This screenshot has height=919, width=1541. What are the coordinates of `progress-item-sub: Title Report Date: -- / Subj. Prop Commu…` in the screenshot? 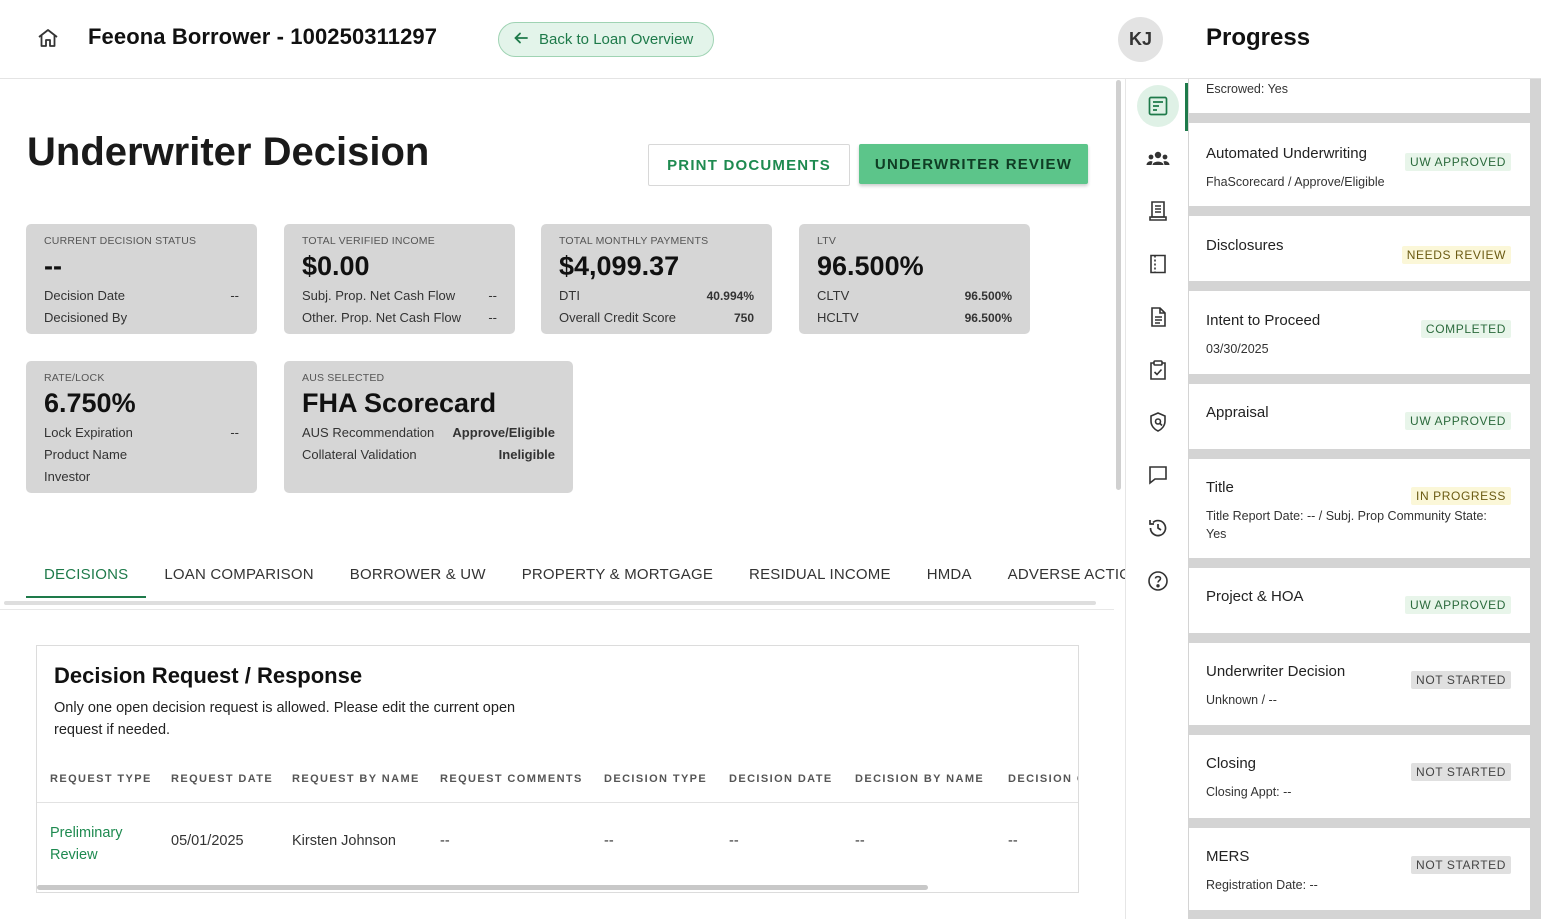 It's located at (1346, 525).